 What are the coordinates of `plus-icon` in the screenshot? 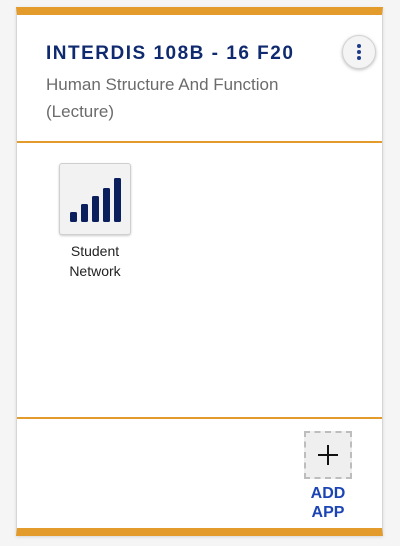 It's located at (328, 455).